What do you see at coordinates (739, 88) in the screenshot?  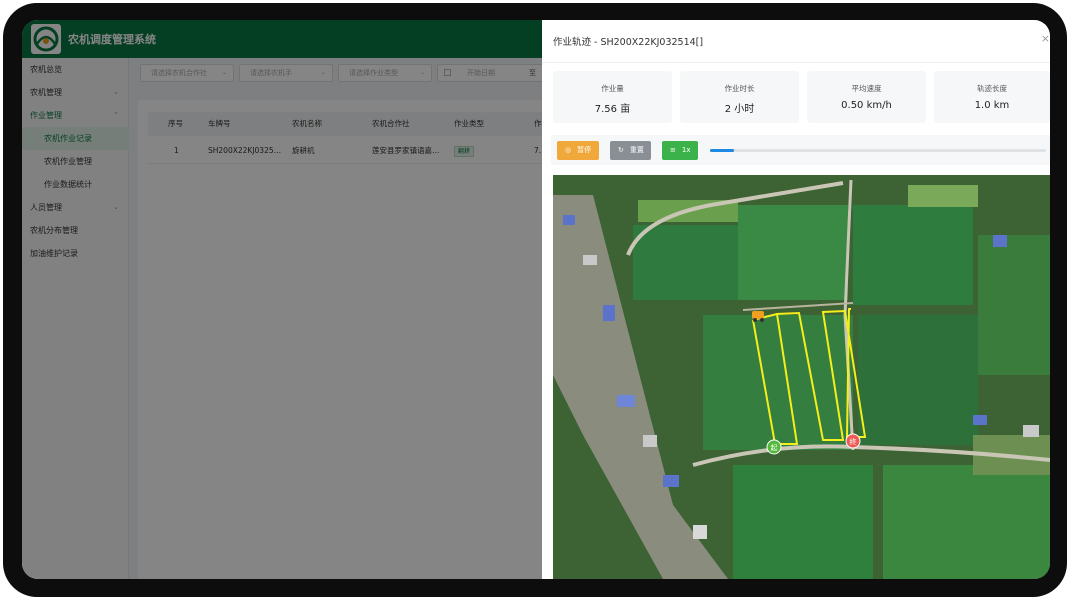 I see `stat-label: 作业时长` at bounding box center [739, 88].